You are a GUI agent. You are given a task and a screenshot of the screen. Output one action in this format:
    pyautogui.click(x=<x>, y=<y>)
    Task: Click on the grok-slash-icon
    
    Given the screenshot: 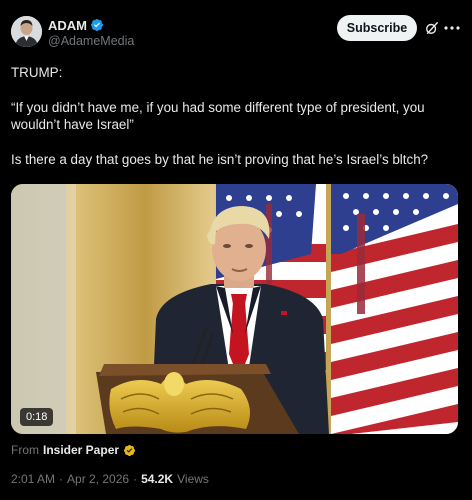 What is the action you would take?
    pyautogui.click(x=432, y=28)
    